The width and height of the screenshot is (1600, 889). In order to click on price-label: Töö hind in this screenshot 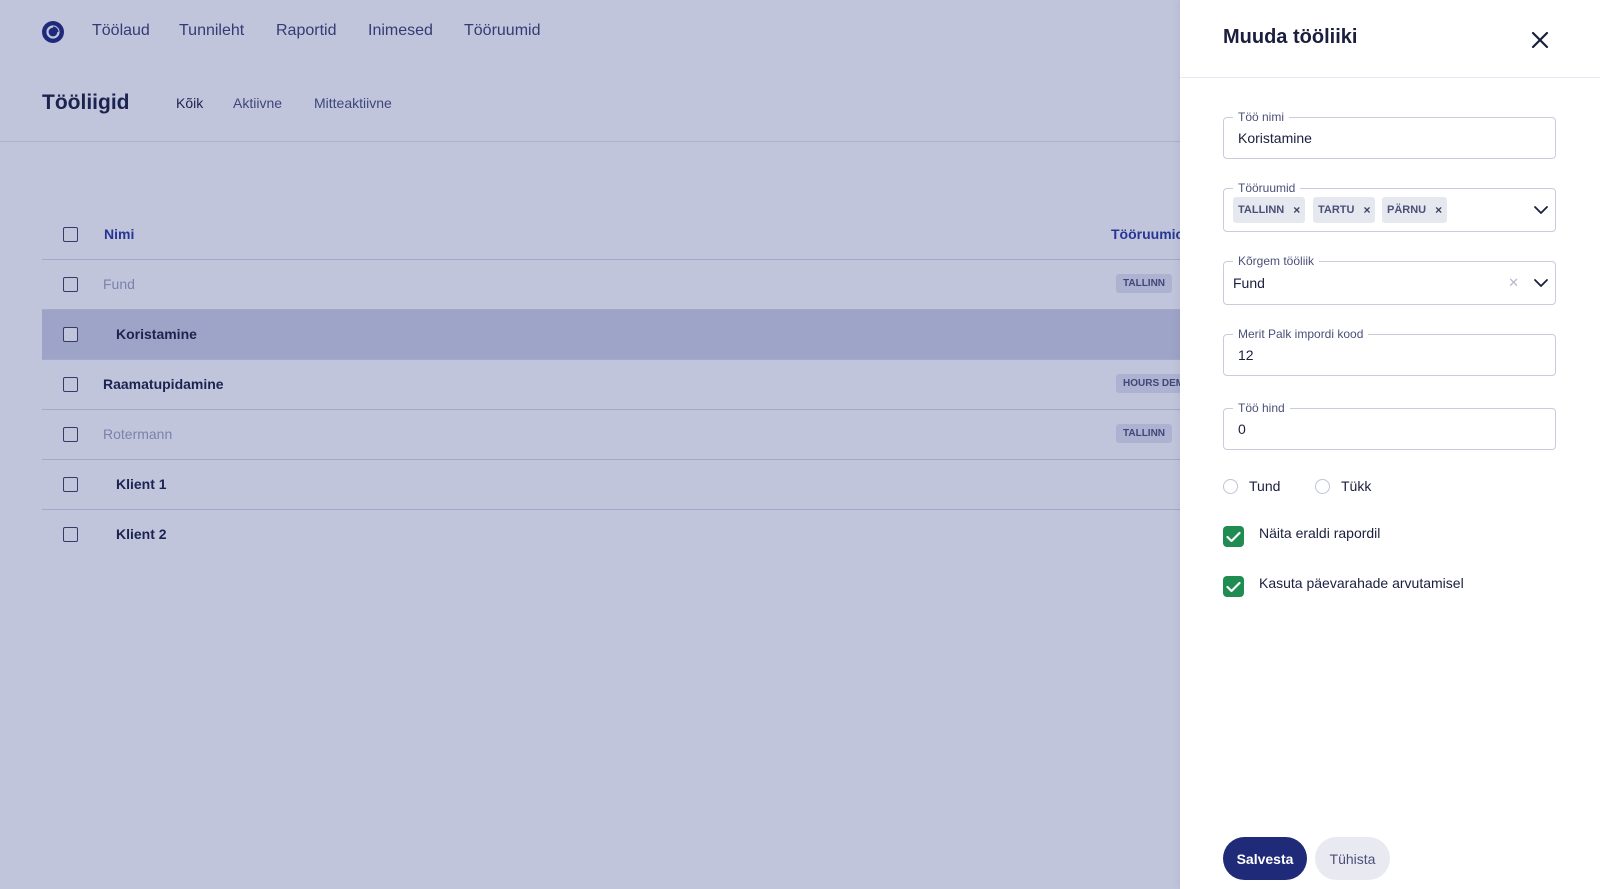, I will do `click(1261, 408)`.